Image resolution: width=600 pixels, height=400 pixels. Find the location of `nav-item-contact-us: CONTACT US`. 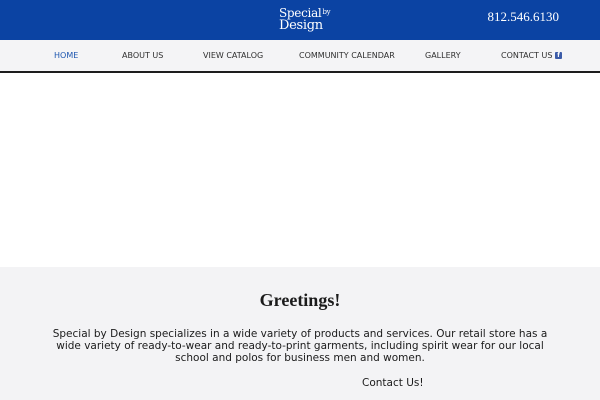

nav-item-contact-us: CONTACT US is located at coordinates (526, 56).